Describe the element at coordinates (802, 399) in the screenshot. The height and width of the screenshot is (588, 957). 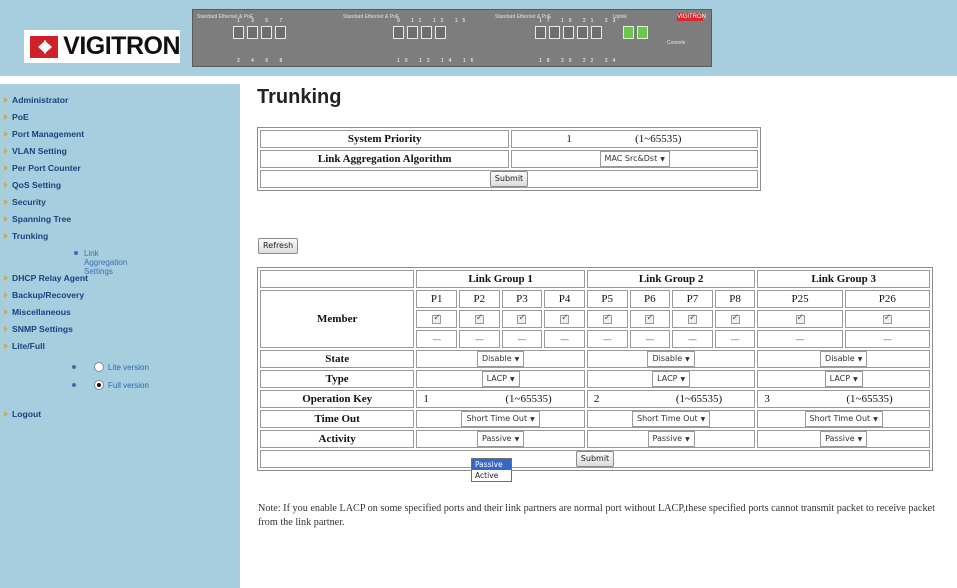
I see `operation-key-input: 3` at that location.